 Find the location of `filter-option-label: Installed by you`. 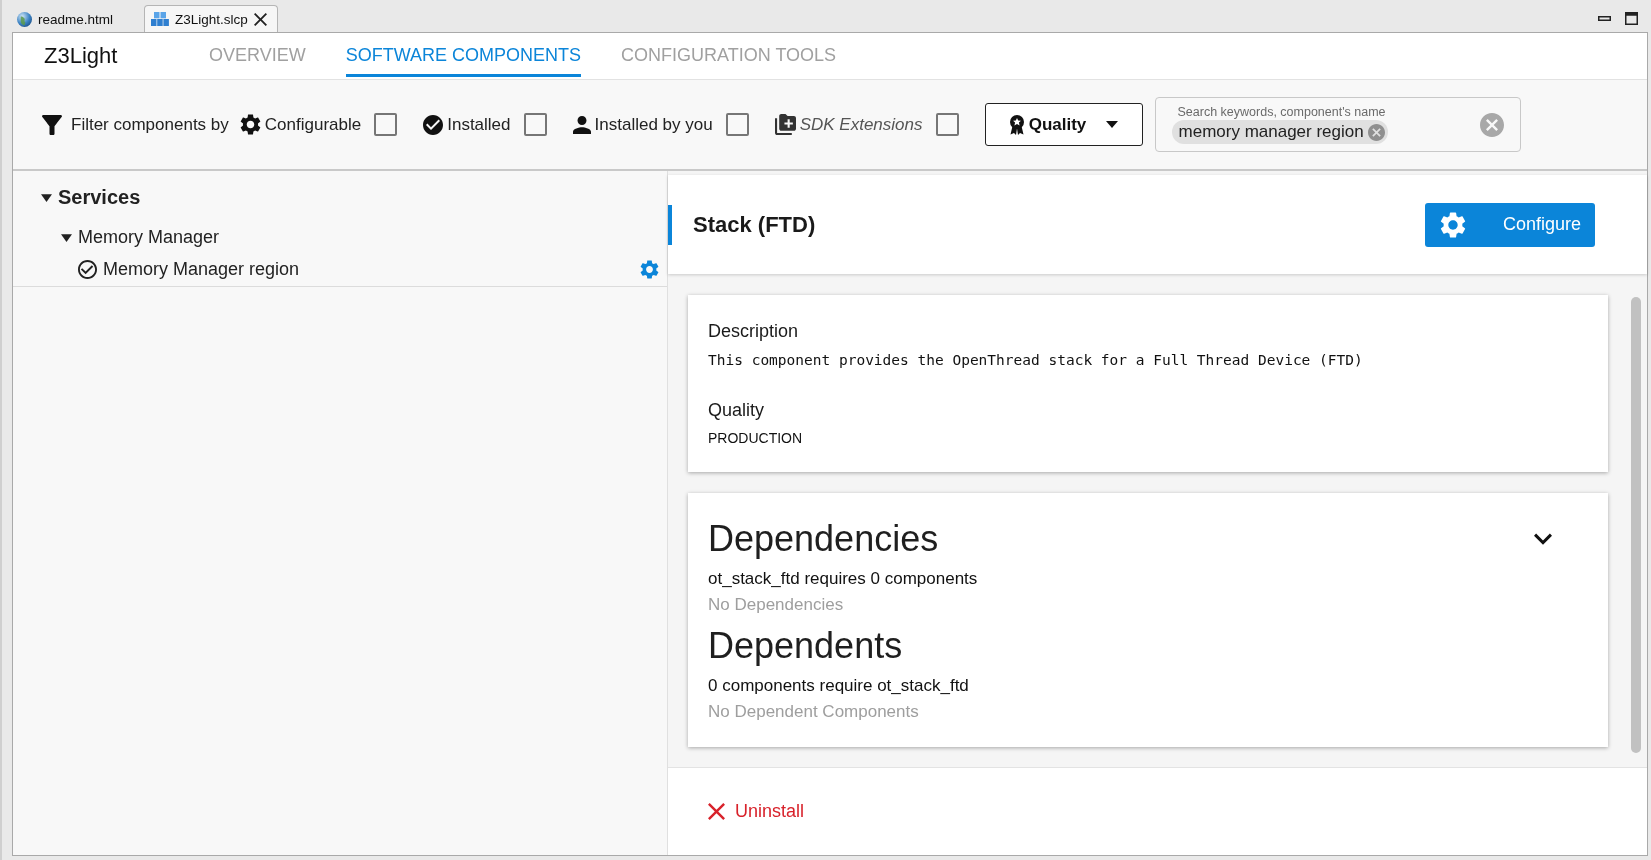

filter-option-label: Installed by you is located at coordinates (653, 124).